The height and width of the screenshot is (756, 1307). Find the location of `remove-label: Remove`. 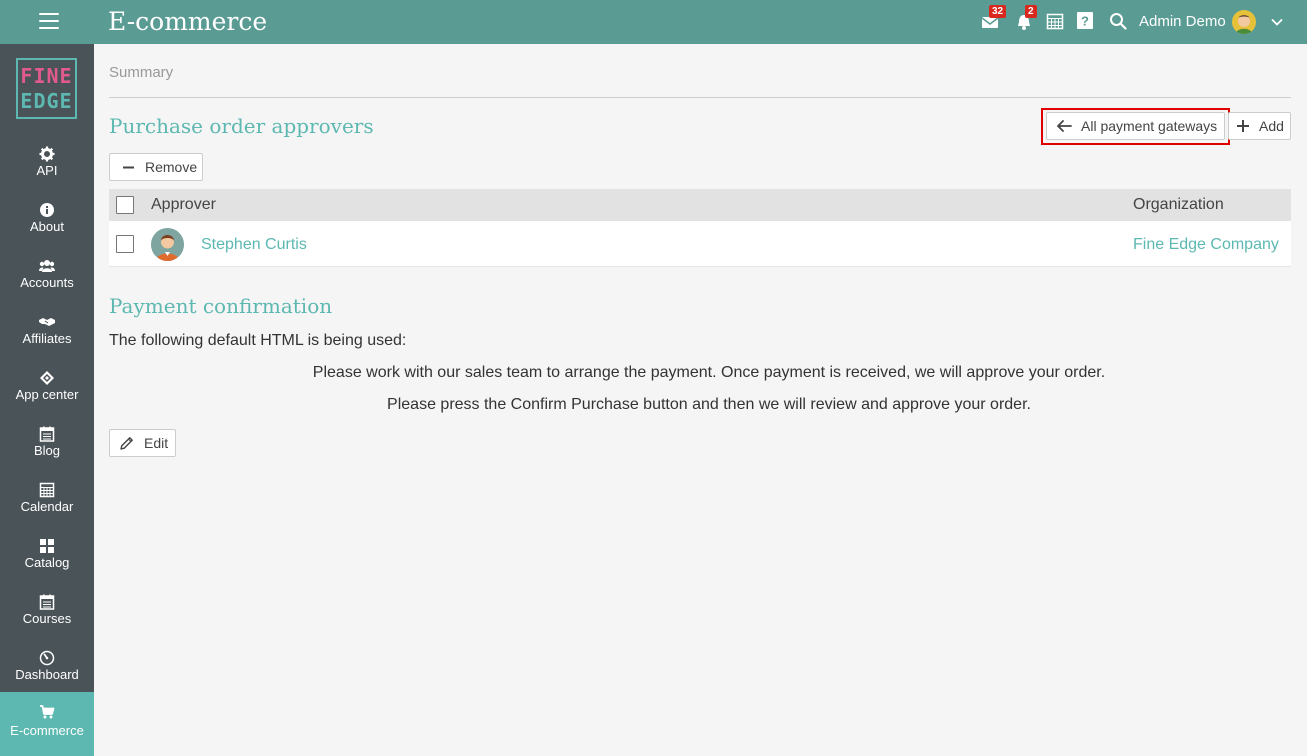

remove-label: Remove is located at coordinates (171, 167).